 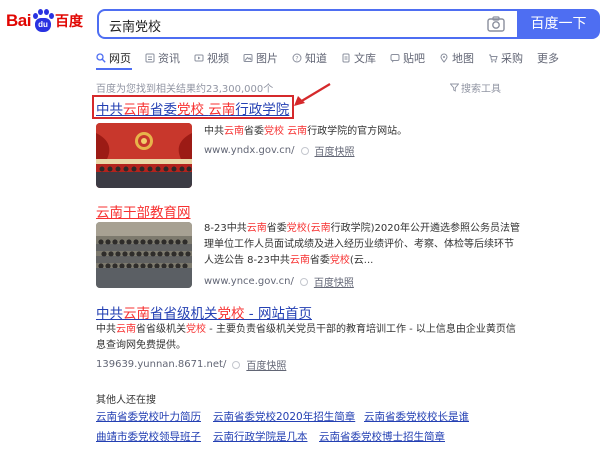 What do you see at coordinates (279, 281) in the screenshot?
I see `result-url-2: www.ynce.gov.cn/ 百度快照` at bounding box center [279, 281].